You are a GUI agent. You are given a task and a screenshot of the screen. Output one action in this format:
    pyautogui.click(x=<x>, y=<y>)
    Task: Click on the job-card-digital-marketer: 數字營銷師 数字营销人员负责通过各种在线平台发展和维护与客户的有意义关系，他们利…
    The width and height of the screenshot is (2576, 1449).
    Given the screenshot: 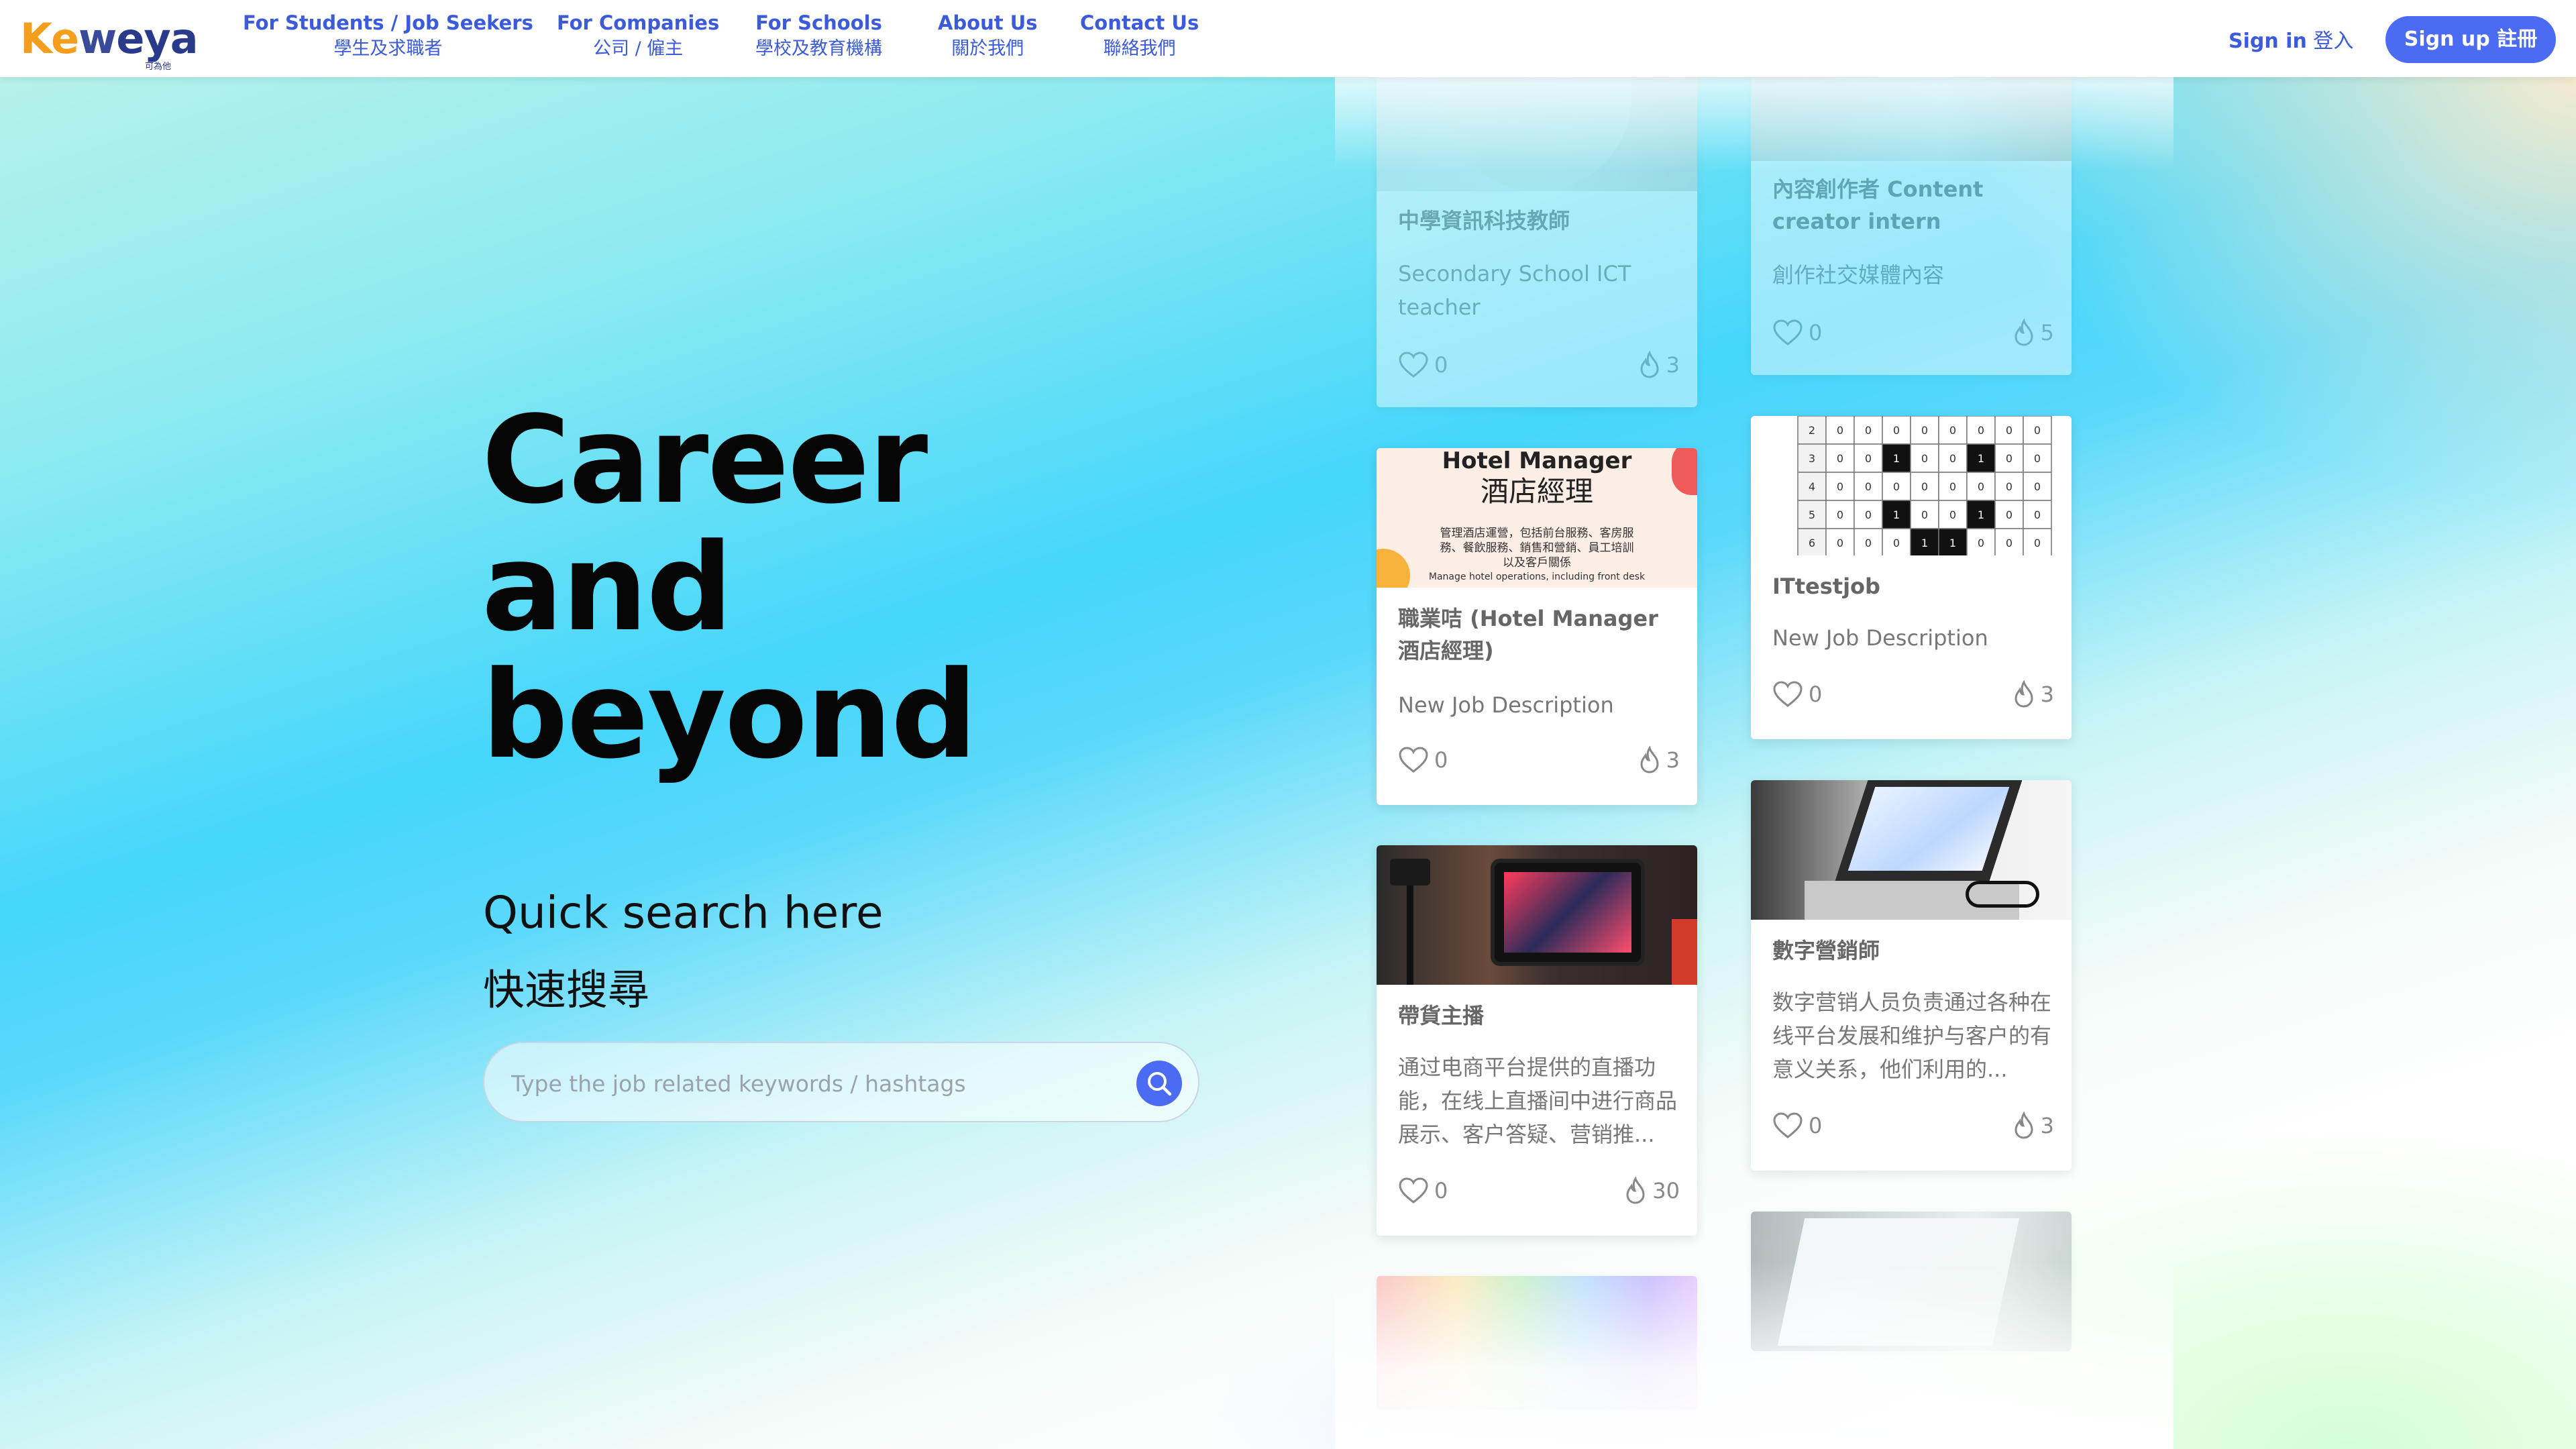 What is the action you would take?
    pyautogui.click(x=1911, y=975)
    